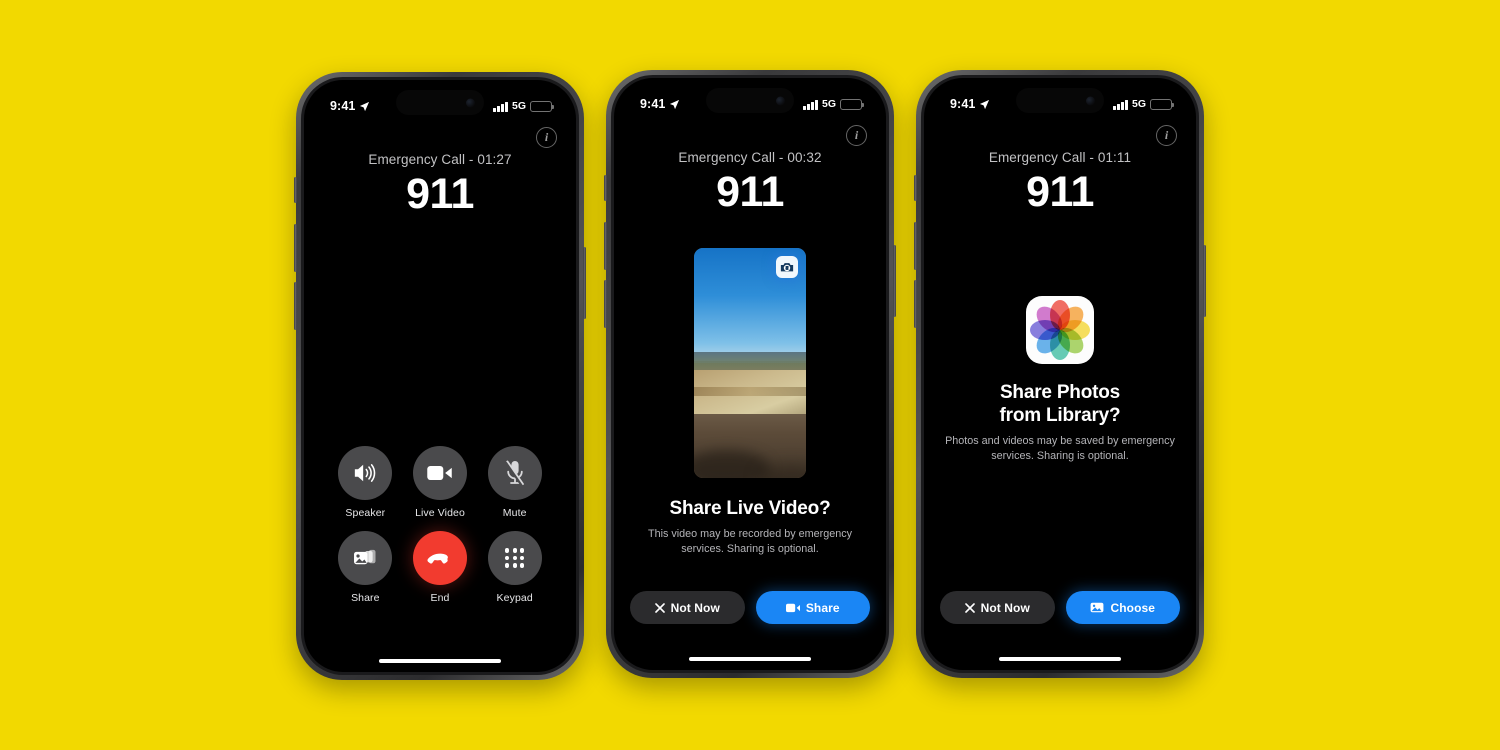 The width and height of the screenshot is (1500, 750). What do you see at coordinates (750, 363) in the screenshot?
I see `live-video-thumbnail` at bounding box center [750, 363].